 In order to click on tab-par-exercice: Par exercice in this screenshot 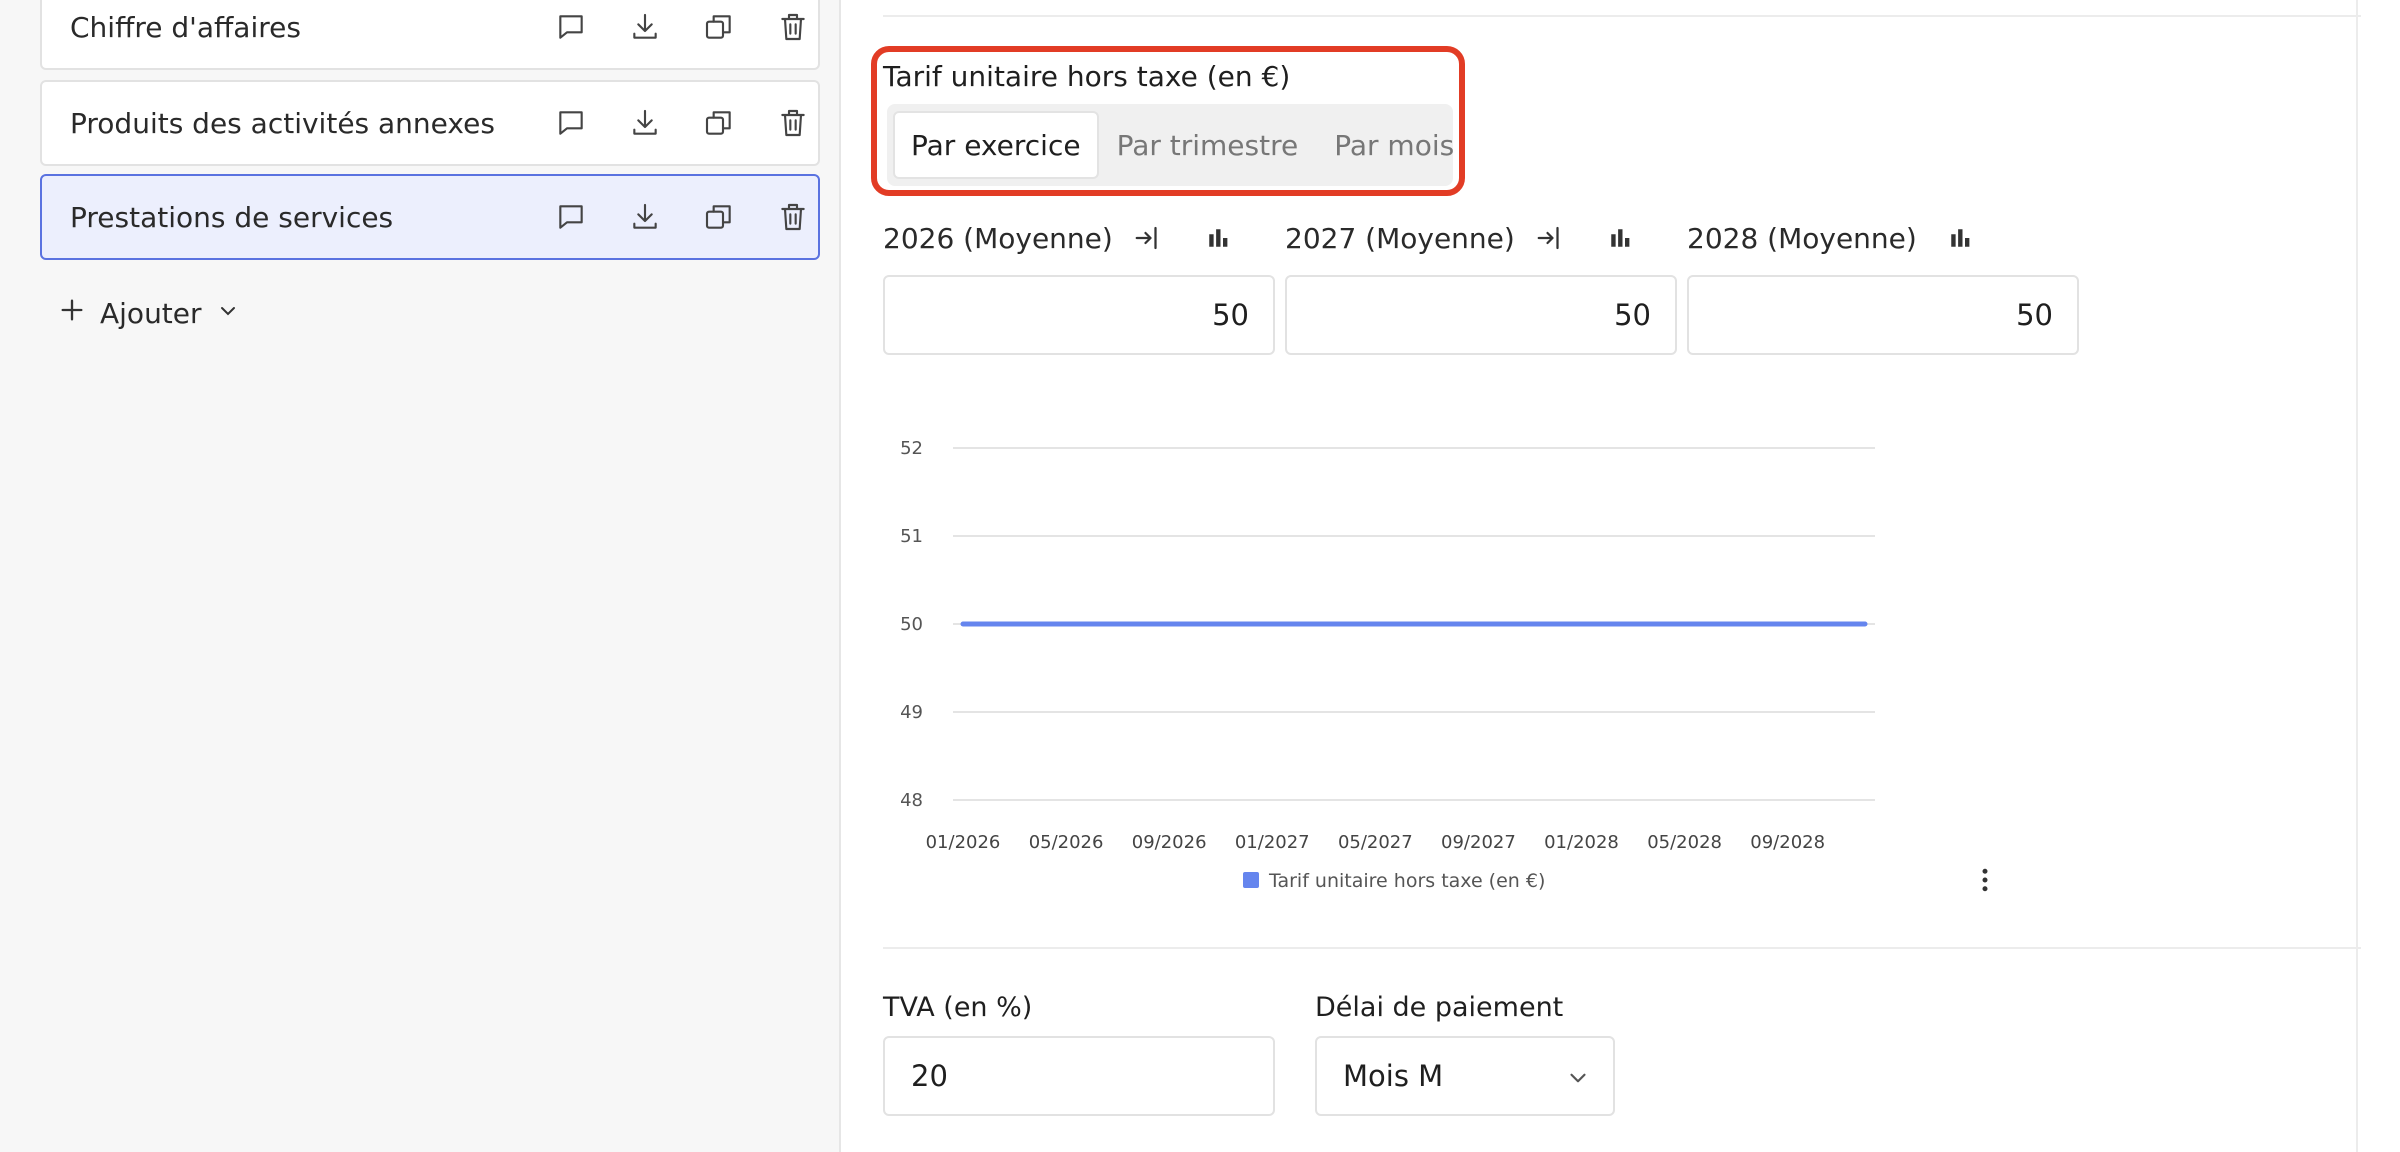, I will do `click(996, 145)`.